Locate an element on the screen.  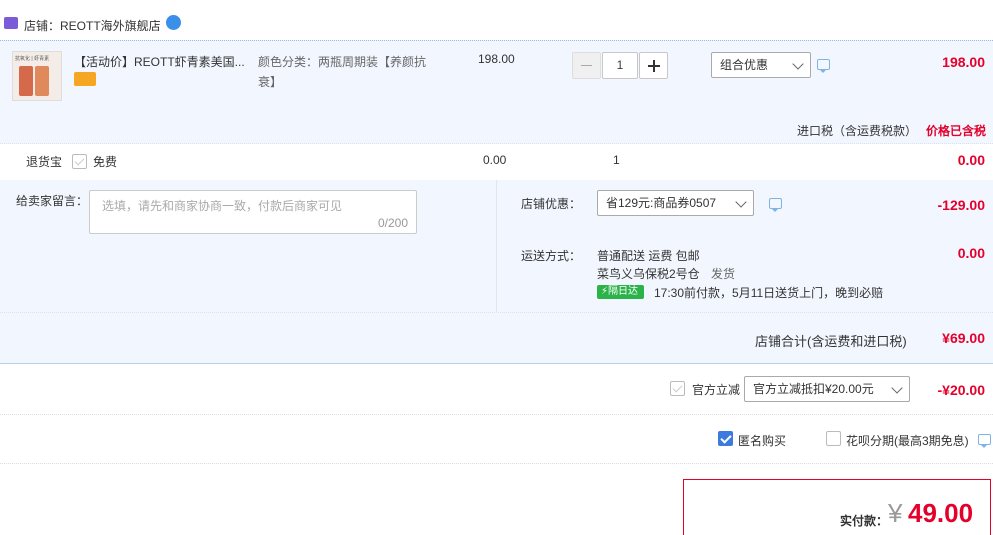
qty-input: 1 is located at coordinates (620, 65).